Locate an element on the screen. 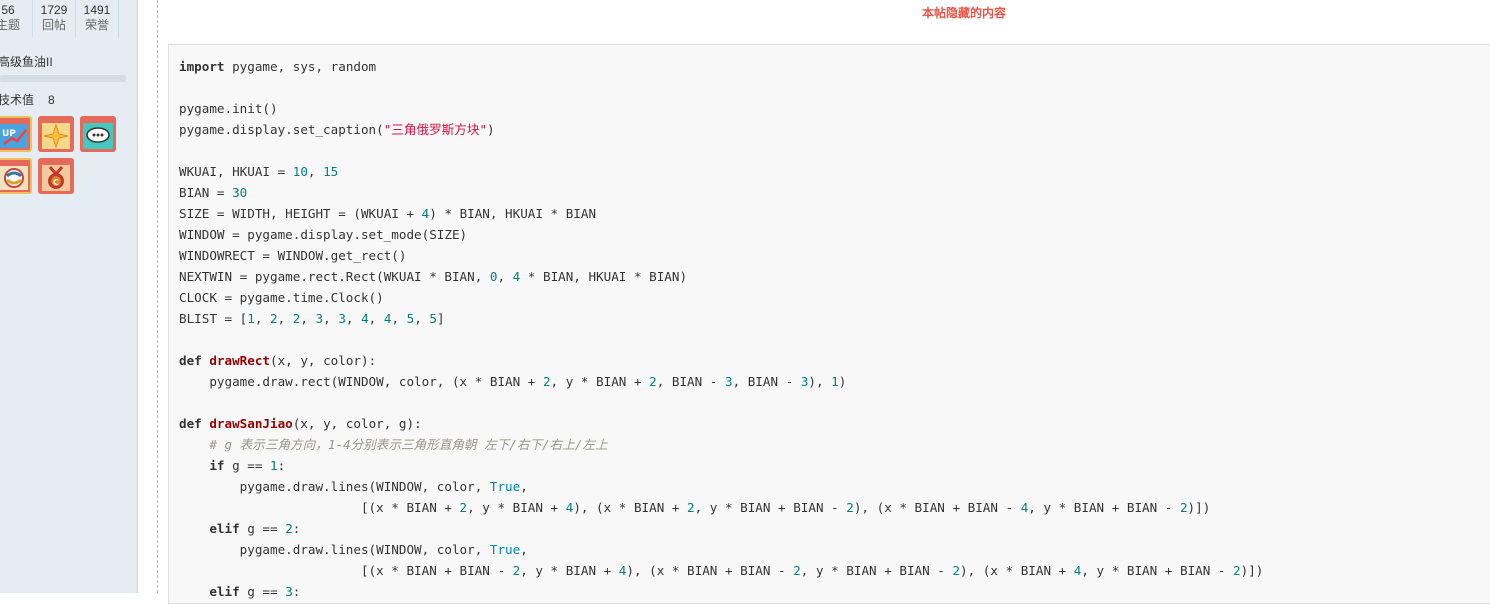 The image size is (1490, 604). code-token: ) * BIAN, HKUAI * BIAN is located at coordinates (513, 213).